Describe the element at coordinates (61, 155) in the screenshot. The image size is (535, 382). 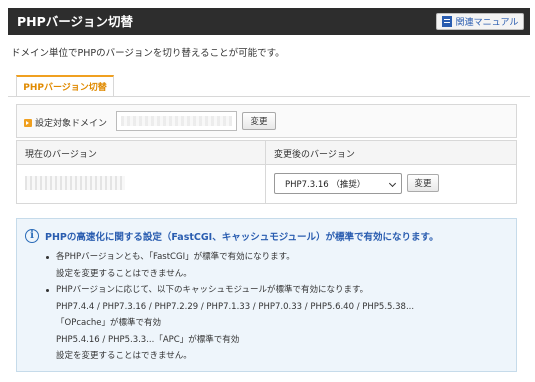
I see `current-version-header: 現在のバージョン` at that location.